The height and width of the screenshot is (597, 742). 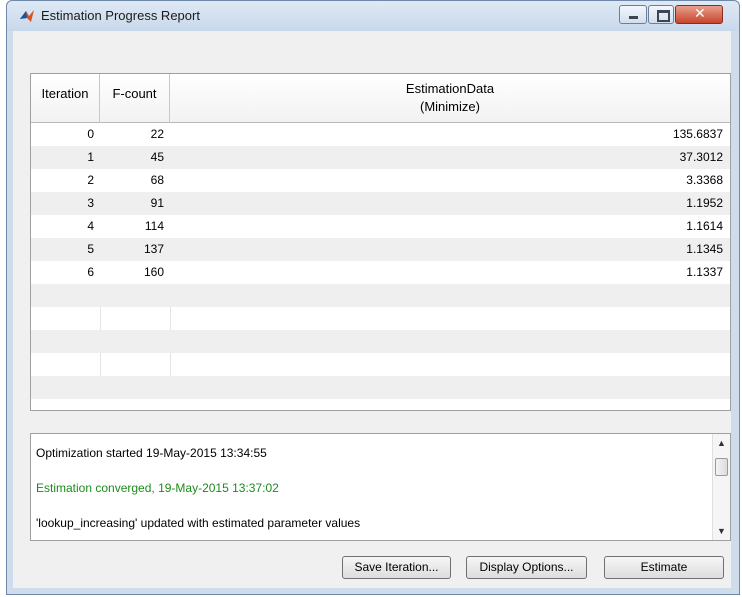 What do you see at coordinates (373, 16) in the screenshot?
I see `title-bar: Estimation Progress Report ✕` at bounding box center [373, 16].